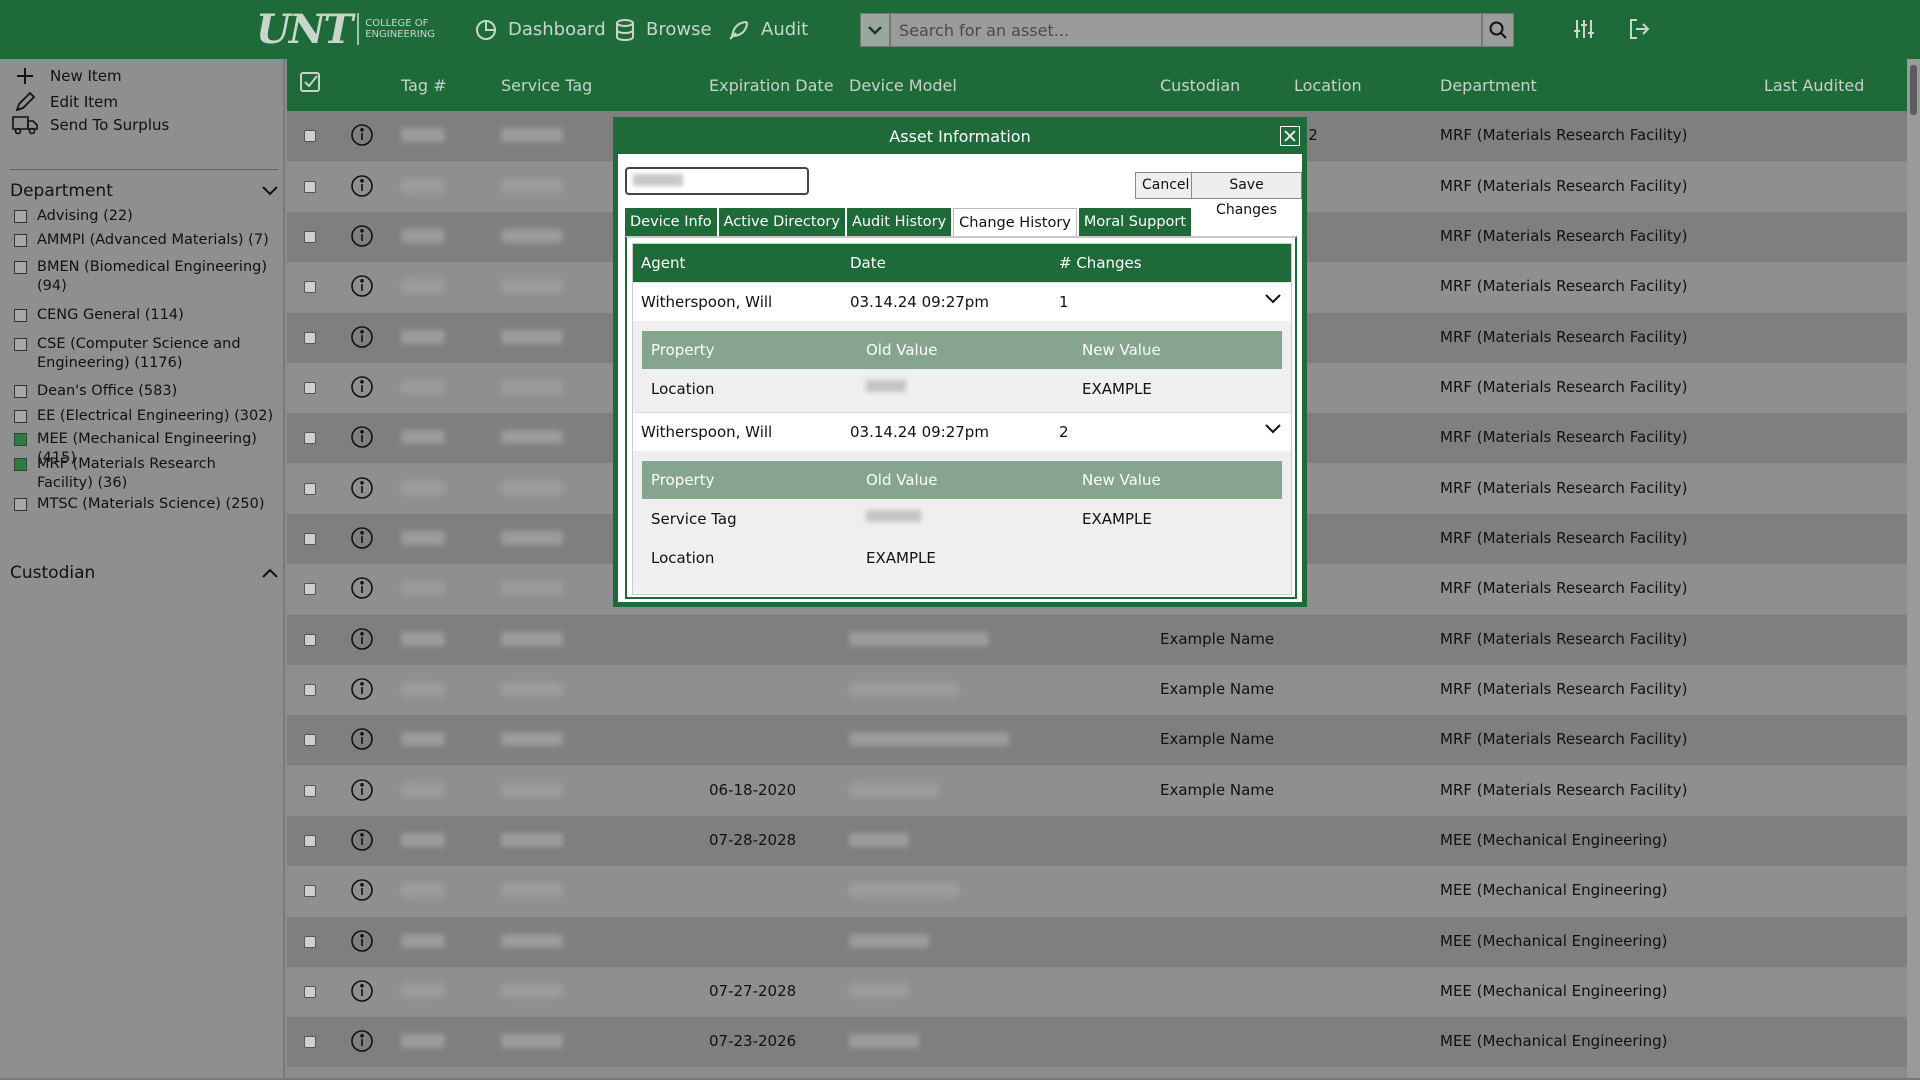 The width and height of the screenshot is (1920, 1080). What do you see at coordinates (899, 222) in the screenshot?
I see `tab-audit-history: Audit History` at bounding box center [899, 222].